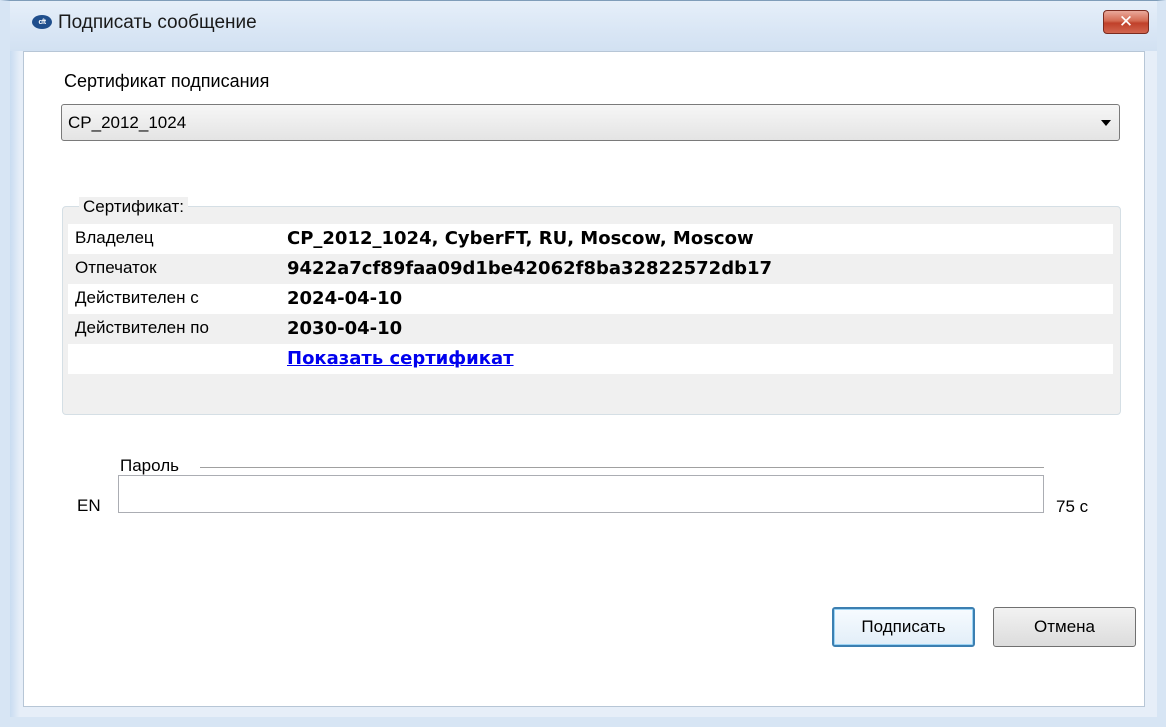  I want to click on close-icon: ✕, so click(1126, 22).